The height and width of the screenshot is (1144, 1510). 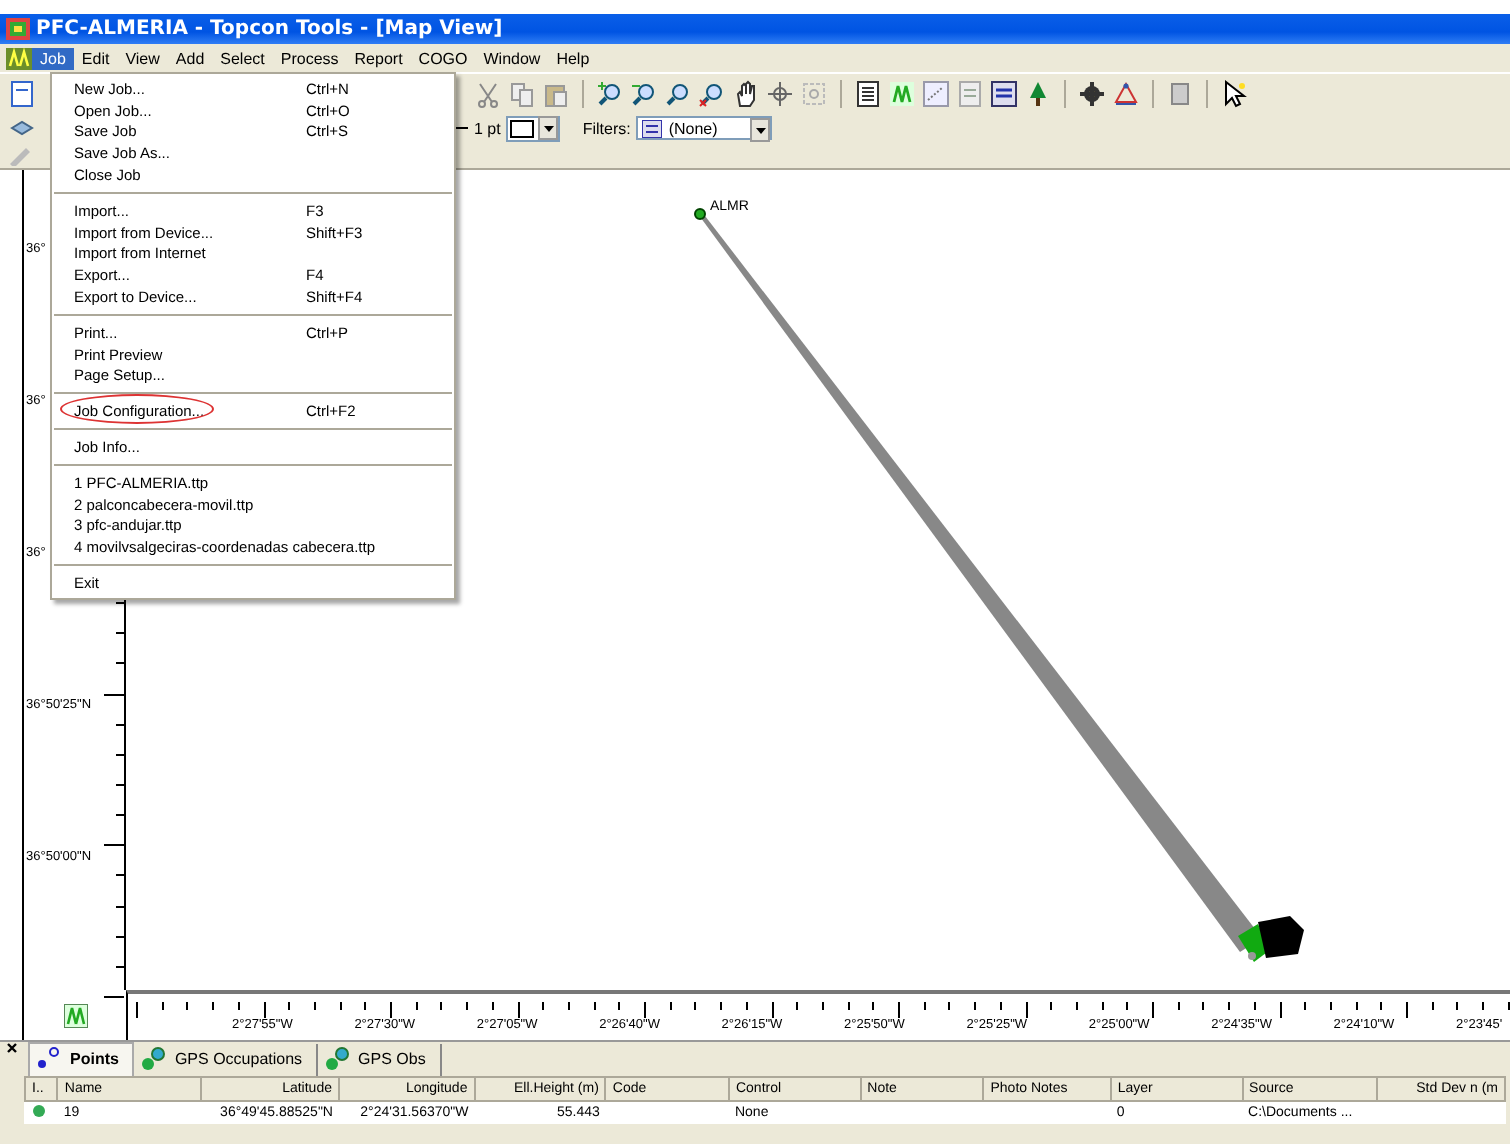 What do you see at coordinates (1126, 93) in the screenshot?
I see `triangle-icon` at bounding box center [1126, 93].